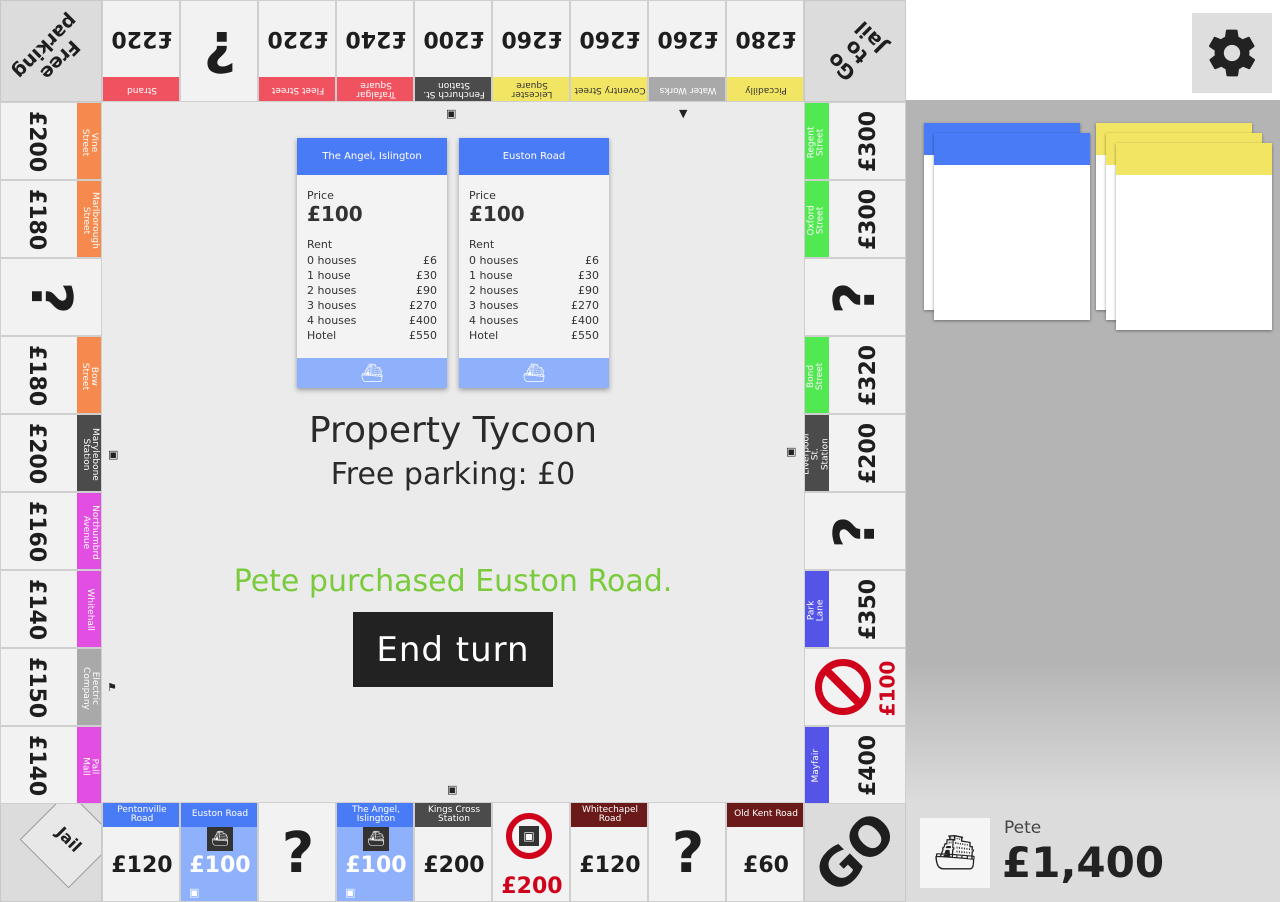 The image size is (1280, 902). What do you see at coordinates (817, 765) in the screenshot?
I see `tile-color-bar: Mayfair` at bounding box center [817, 765].